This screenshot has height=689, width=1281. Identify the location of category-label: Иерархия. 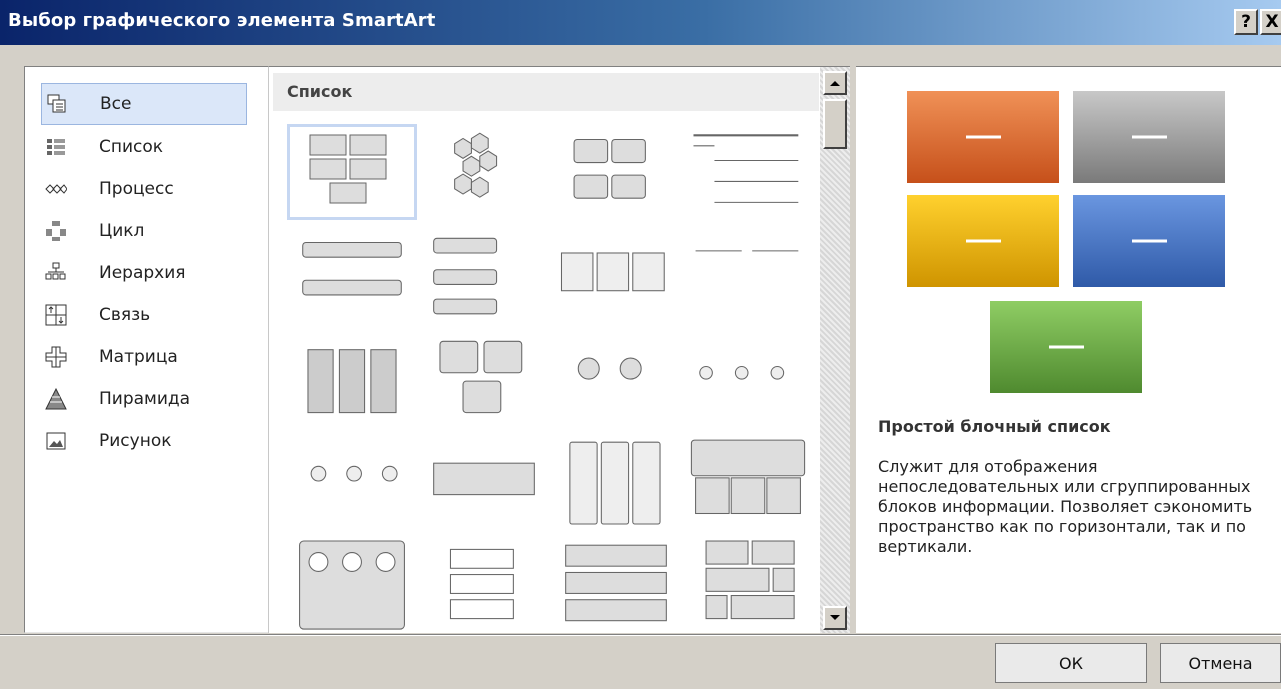
(142, 273).